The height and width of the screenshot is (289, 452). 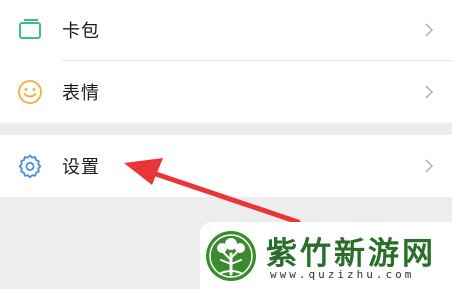 I want to click on card-wallet-icon, so click(x=30, y=28).